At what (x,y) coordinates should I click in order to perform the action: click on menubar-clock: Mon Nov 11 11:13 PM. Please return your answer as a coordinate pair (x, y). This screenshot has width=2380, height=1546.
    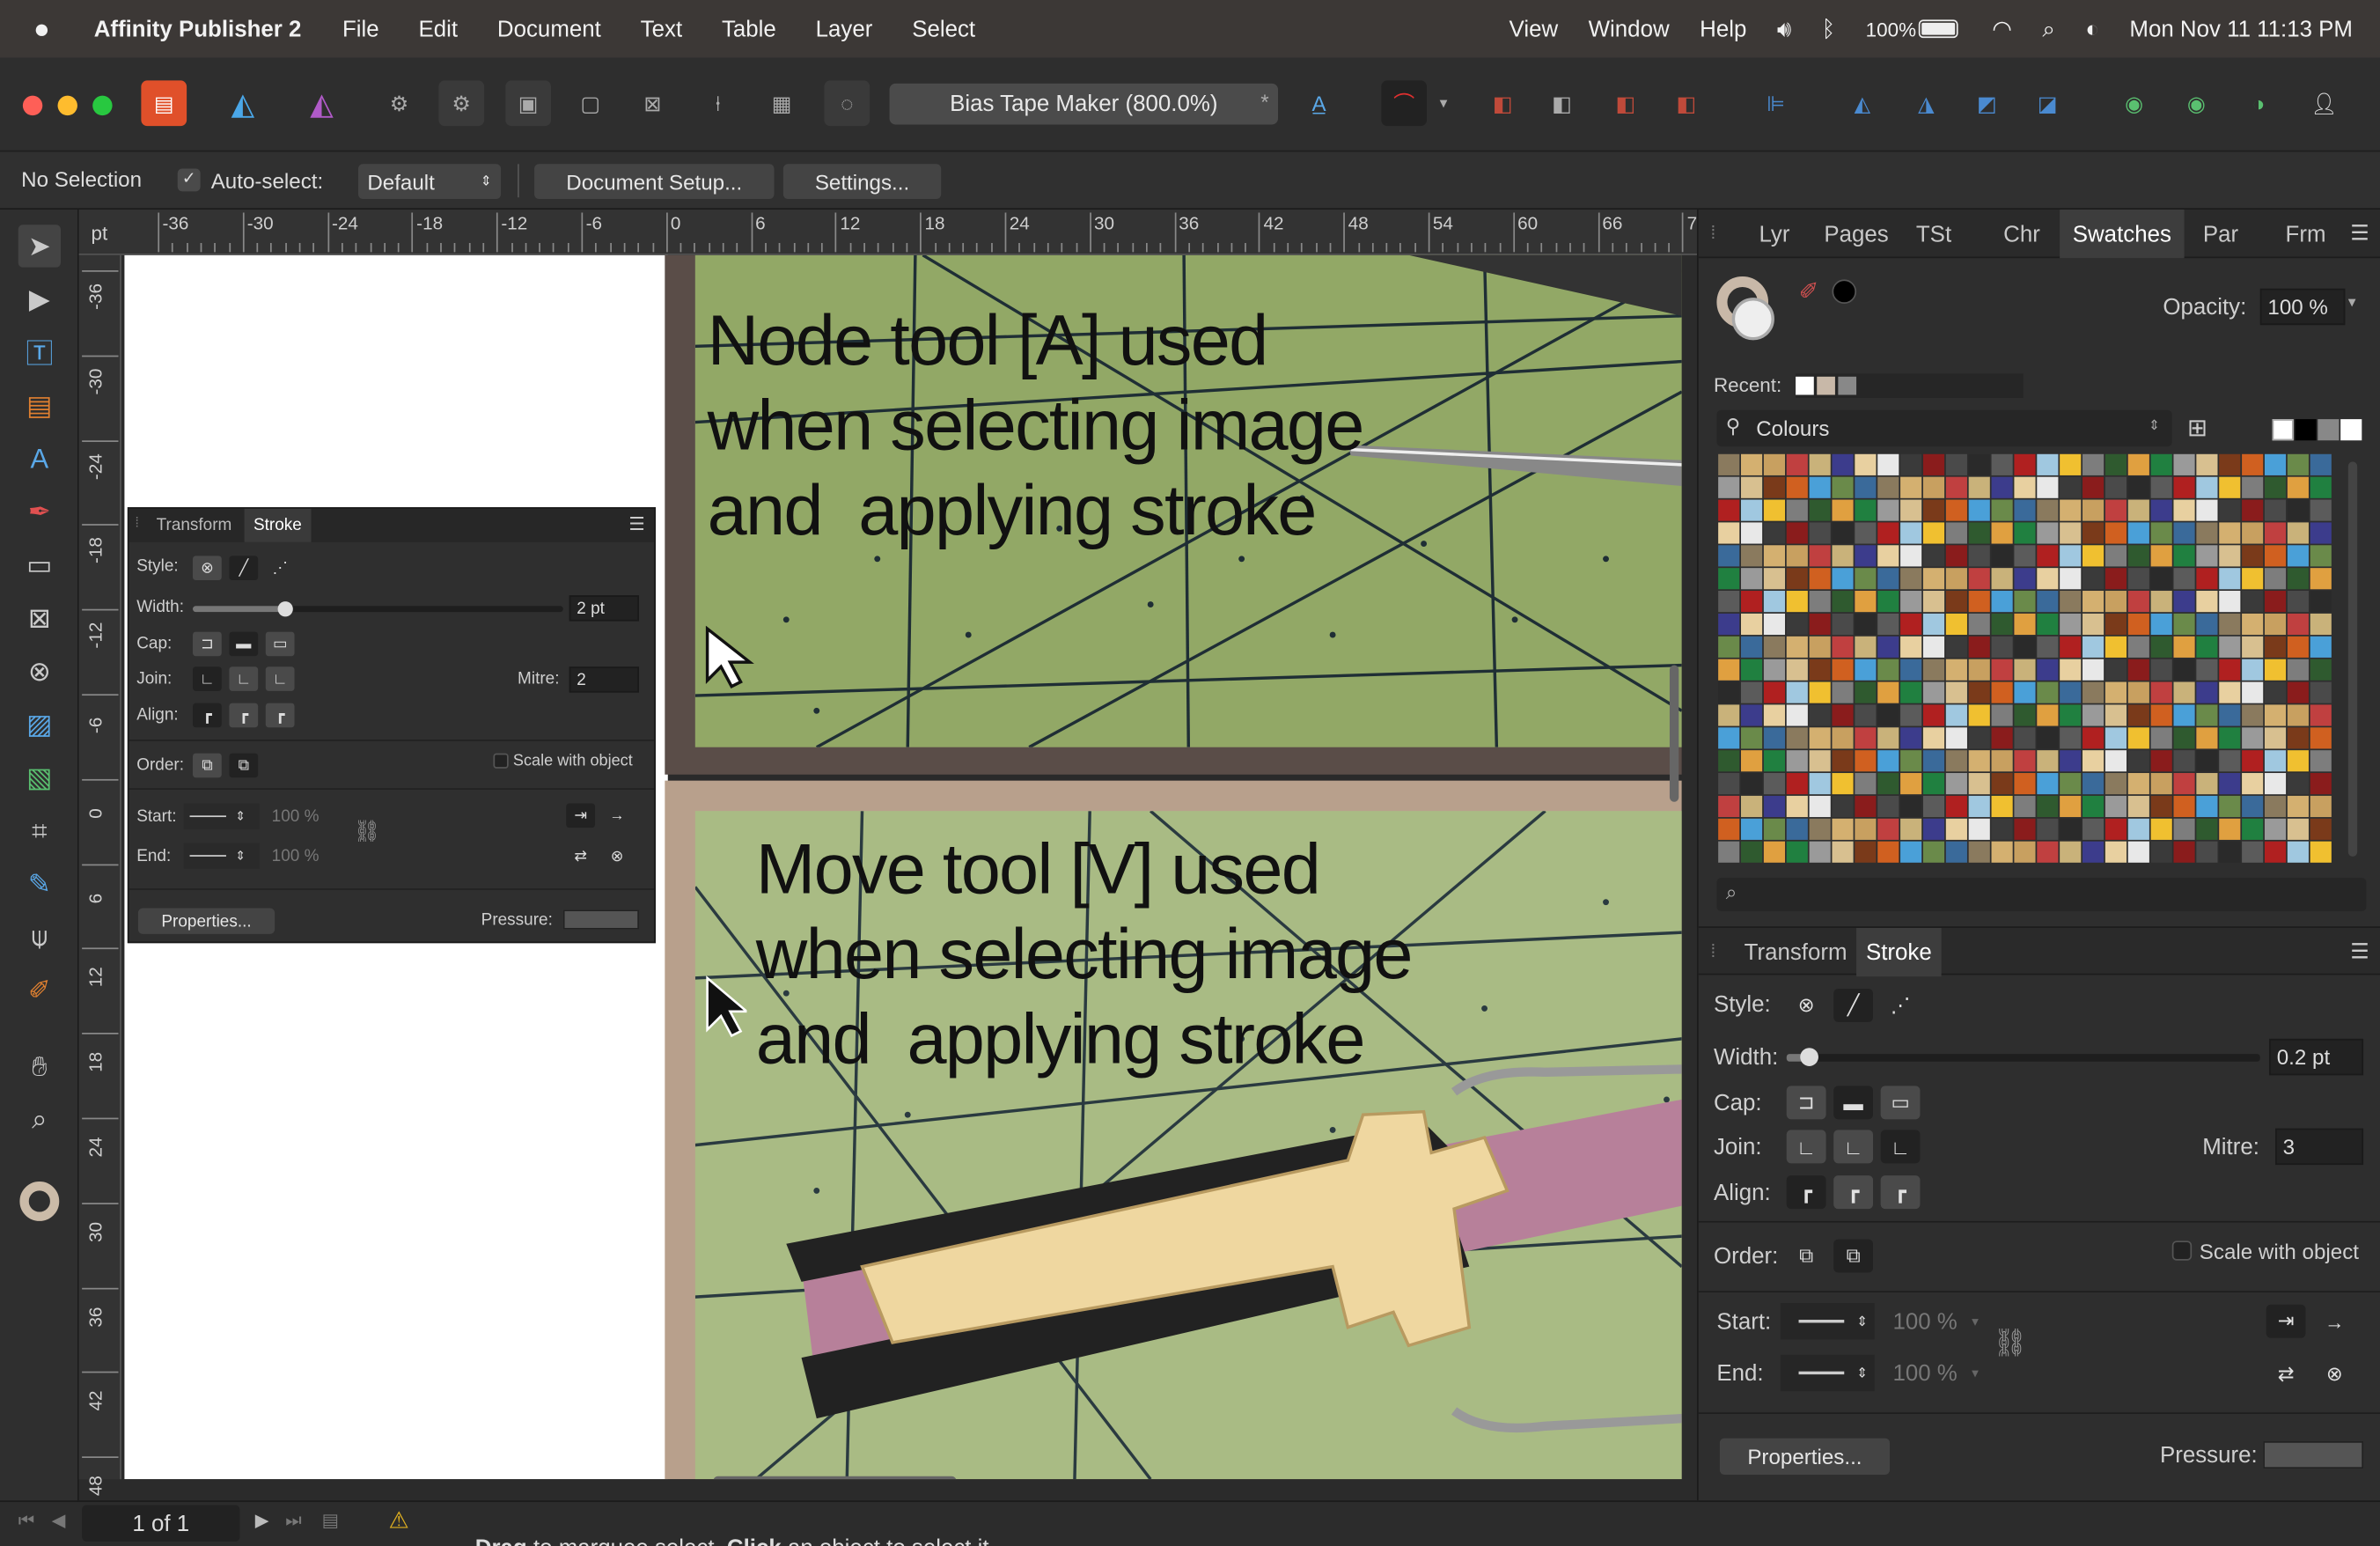
    Looking at the image, I should click on (2233, 28).